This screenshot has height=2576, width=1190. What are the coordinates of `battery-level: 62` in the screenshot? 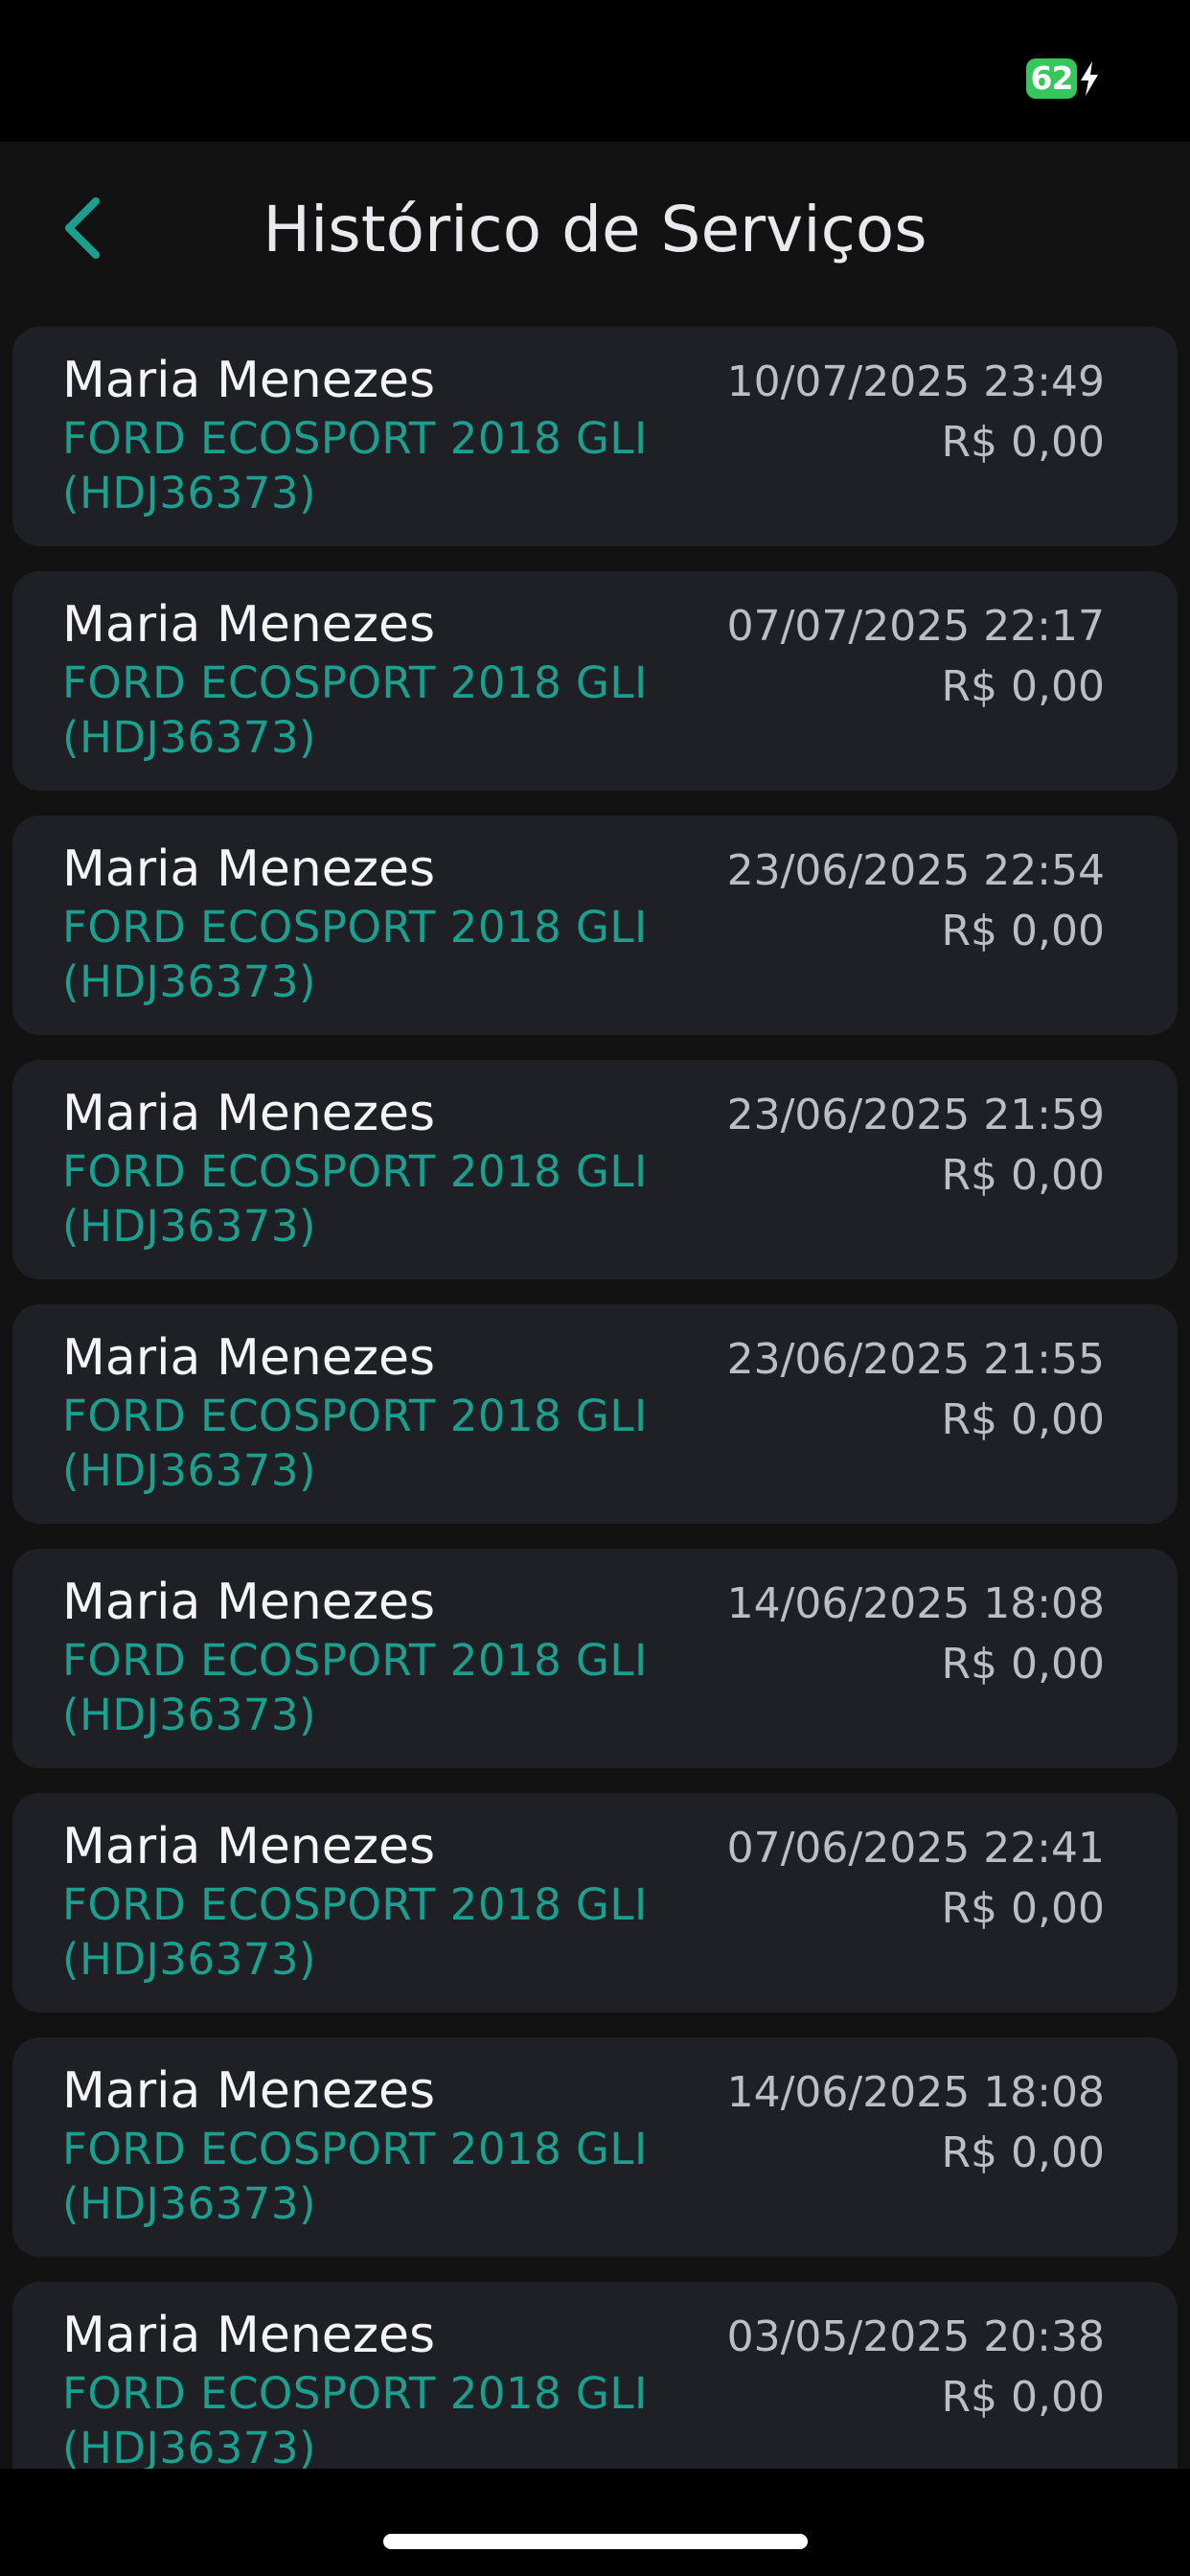 It's located at (1052, 78).